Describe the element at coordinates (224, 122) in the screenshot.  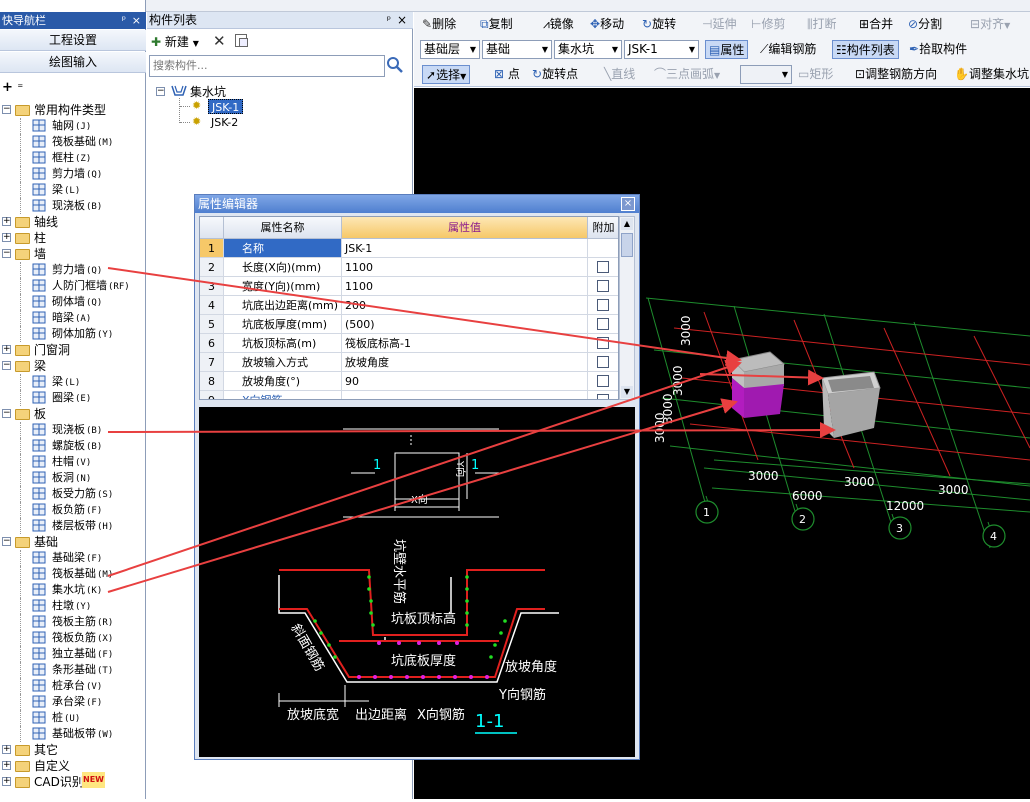
I see `tree-item-jsk-2: JSK-2` at that location.